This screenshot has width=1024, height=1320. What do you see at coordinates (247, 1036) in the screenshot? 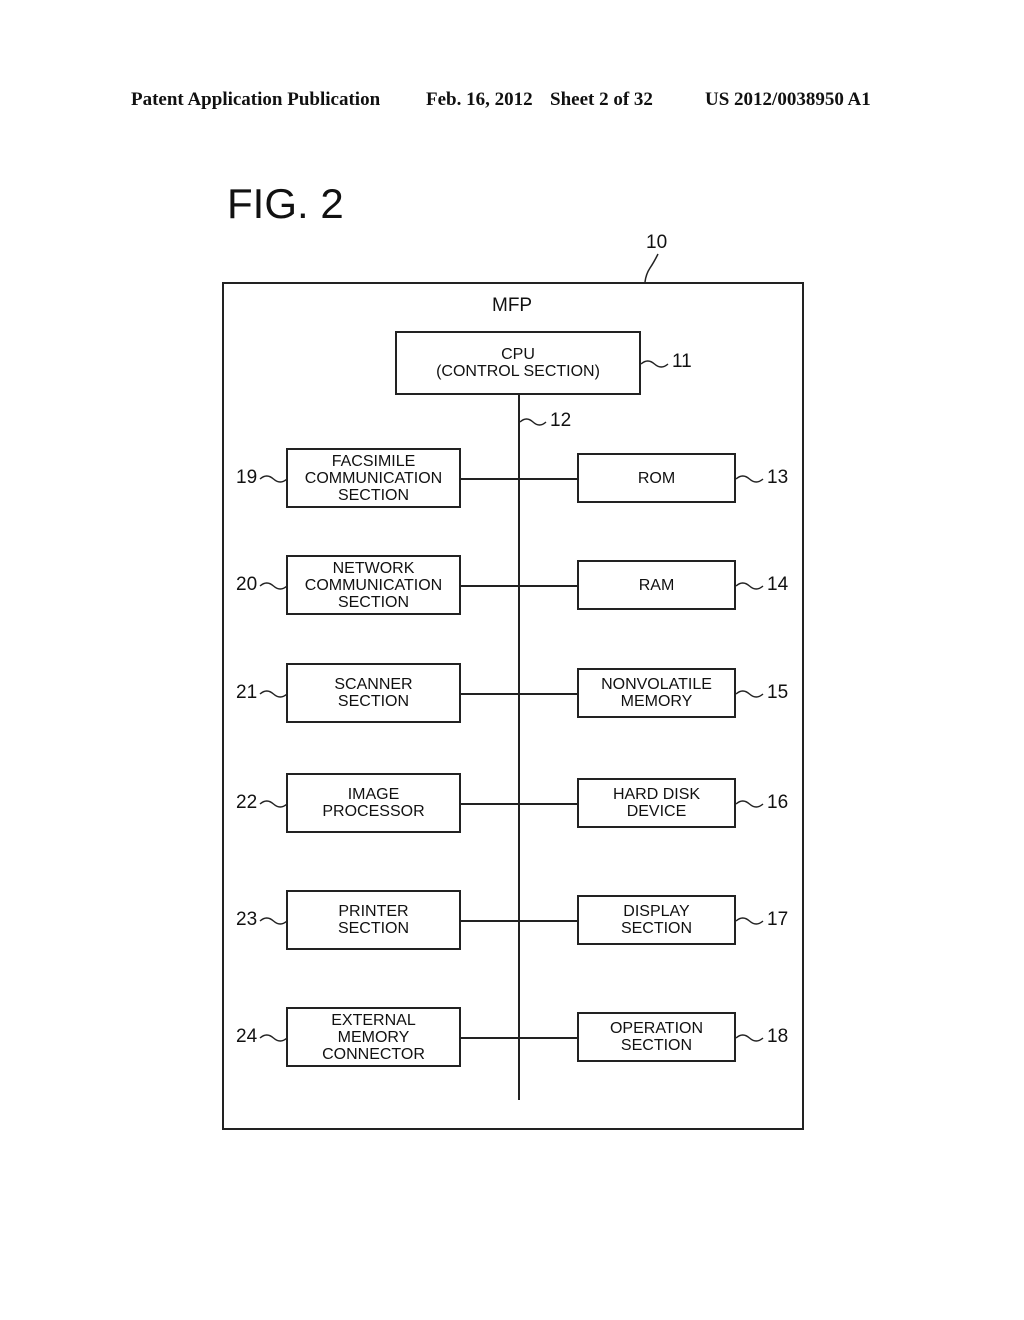
I see `ref-left-6: 24` at bounding box center [247, 1036].